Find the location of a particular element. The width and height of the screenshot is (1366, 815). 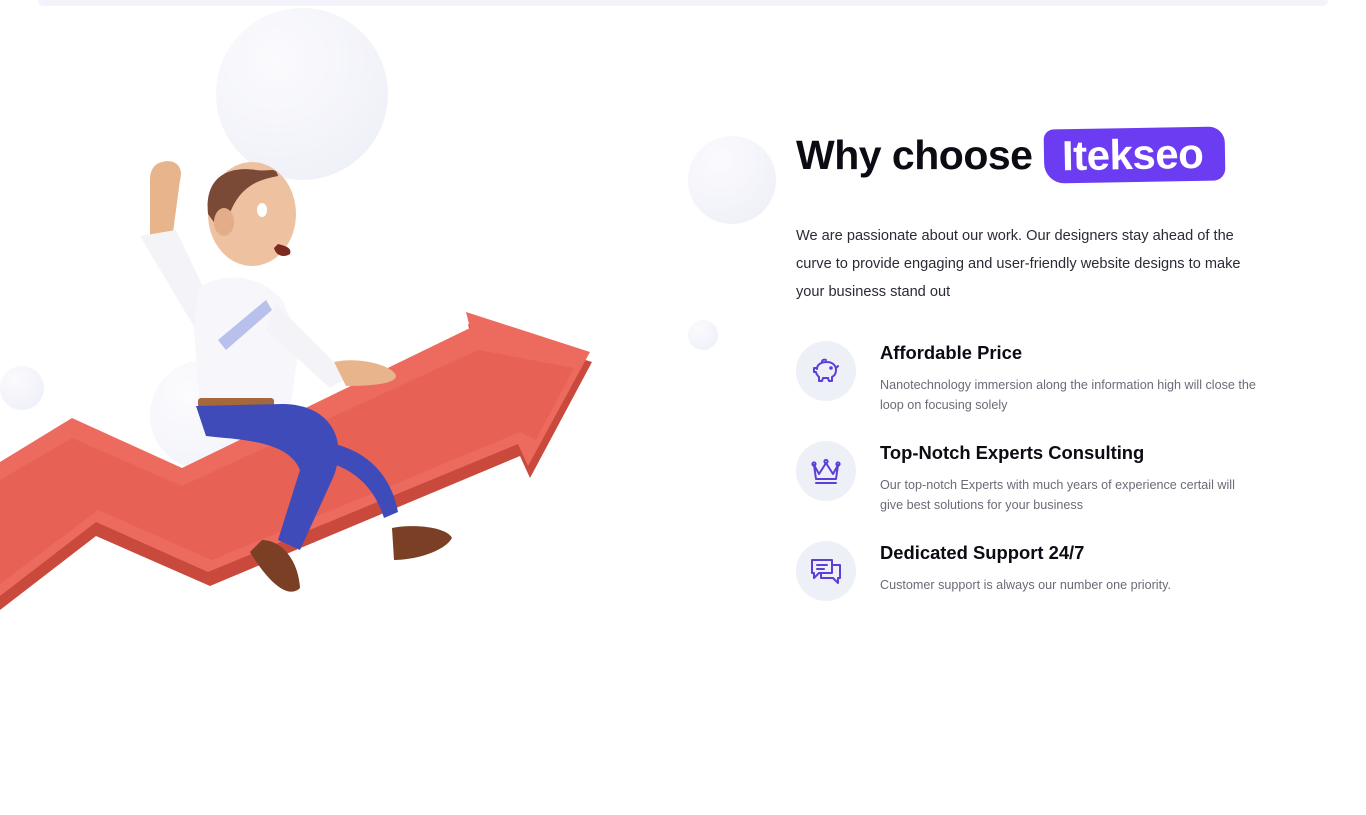

top-section-edge is located at coordinates (683, 3).